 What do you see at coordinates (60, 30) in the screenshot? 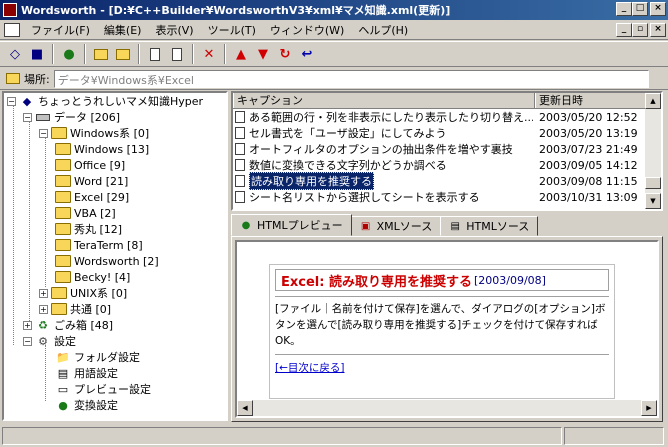
I see `menu-file: ファイル(F)` at bounding box center [60, 30].